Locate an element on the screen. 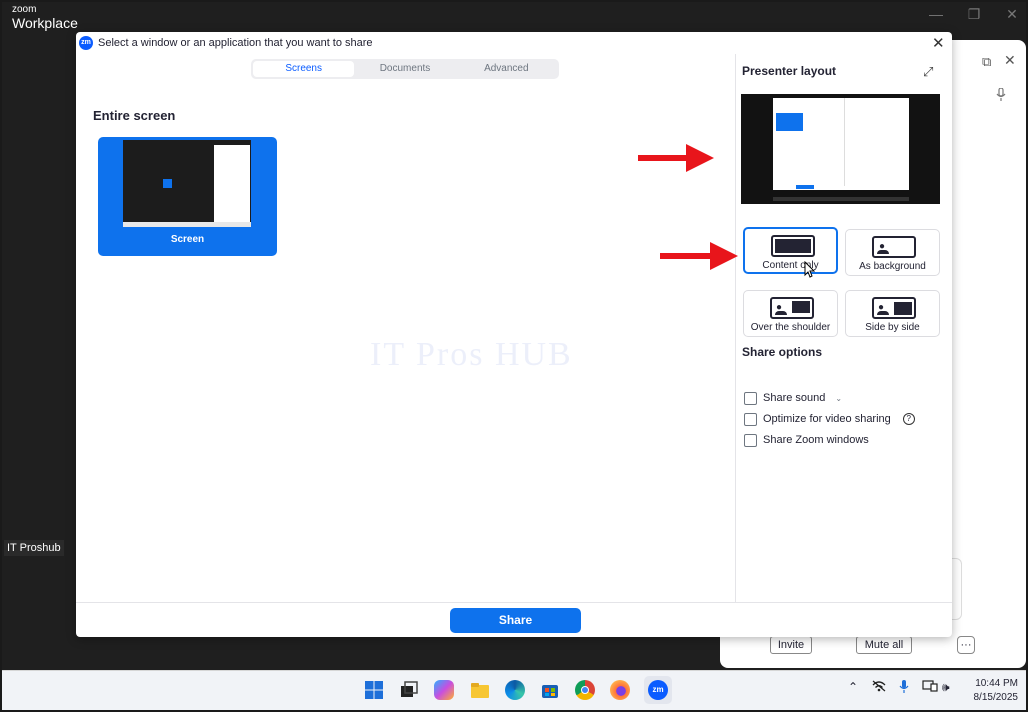 This screenshot has width=1028, height=712. clock-time: 10:44 PM is located at coordinates (996, 683).